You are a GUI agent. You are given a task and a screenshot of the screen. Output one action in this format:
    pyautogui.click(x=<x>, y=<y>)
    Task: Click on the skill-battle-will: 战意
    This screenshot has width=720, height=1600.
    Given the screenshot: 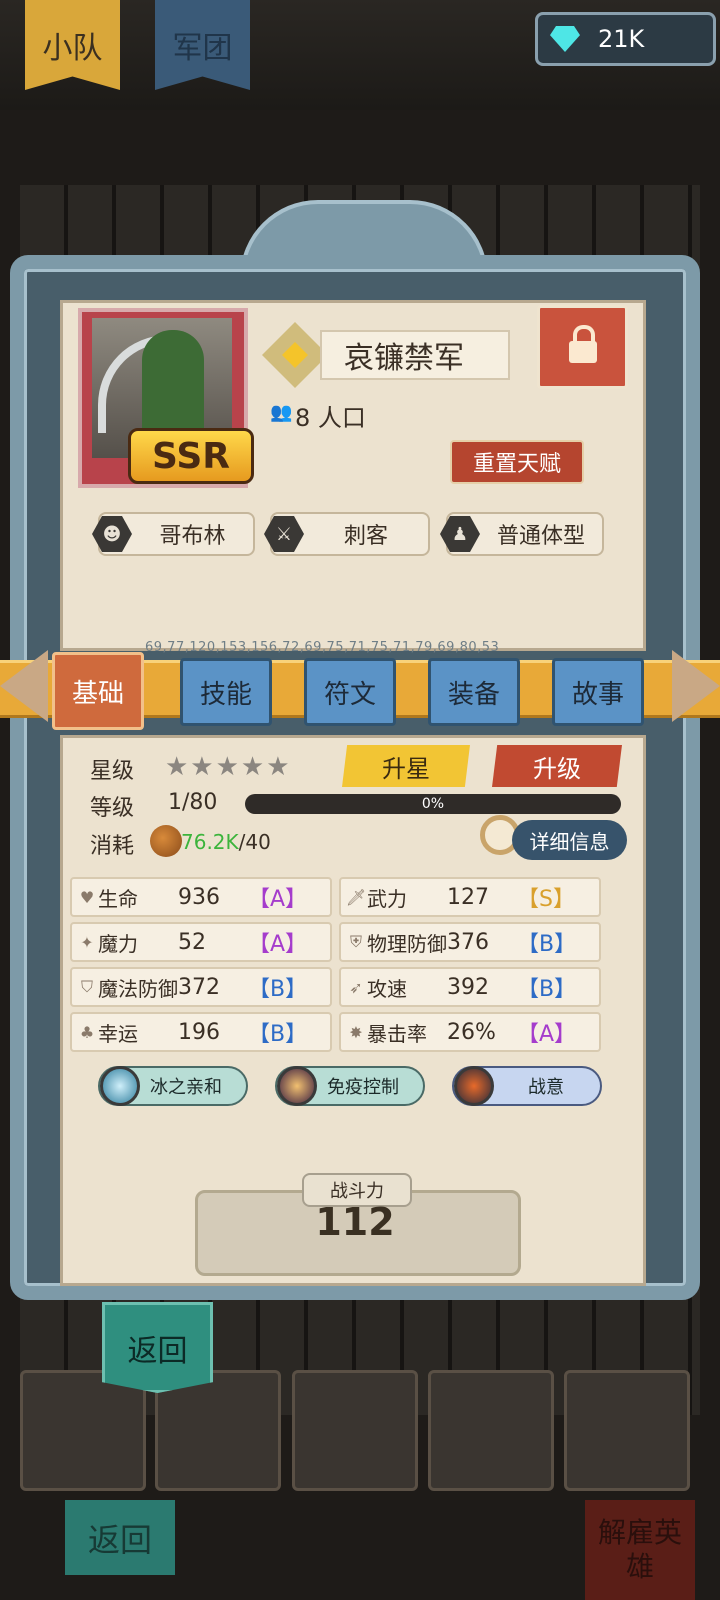 What is the action you would take?
    pyautogui.click(x=527, y=1086)
    